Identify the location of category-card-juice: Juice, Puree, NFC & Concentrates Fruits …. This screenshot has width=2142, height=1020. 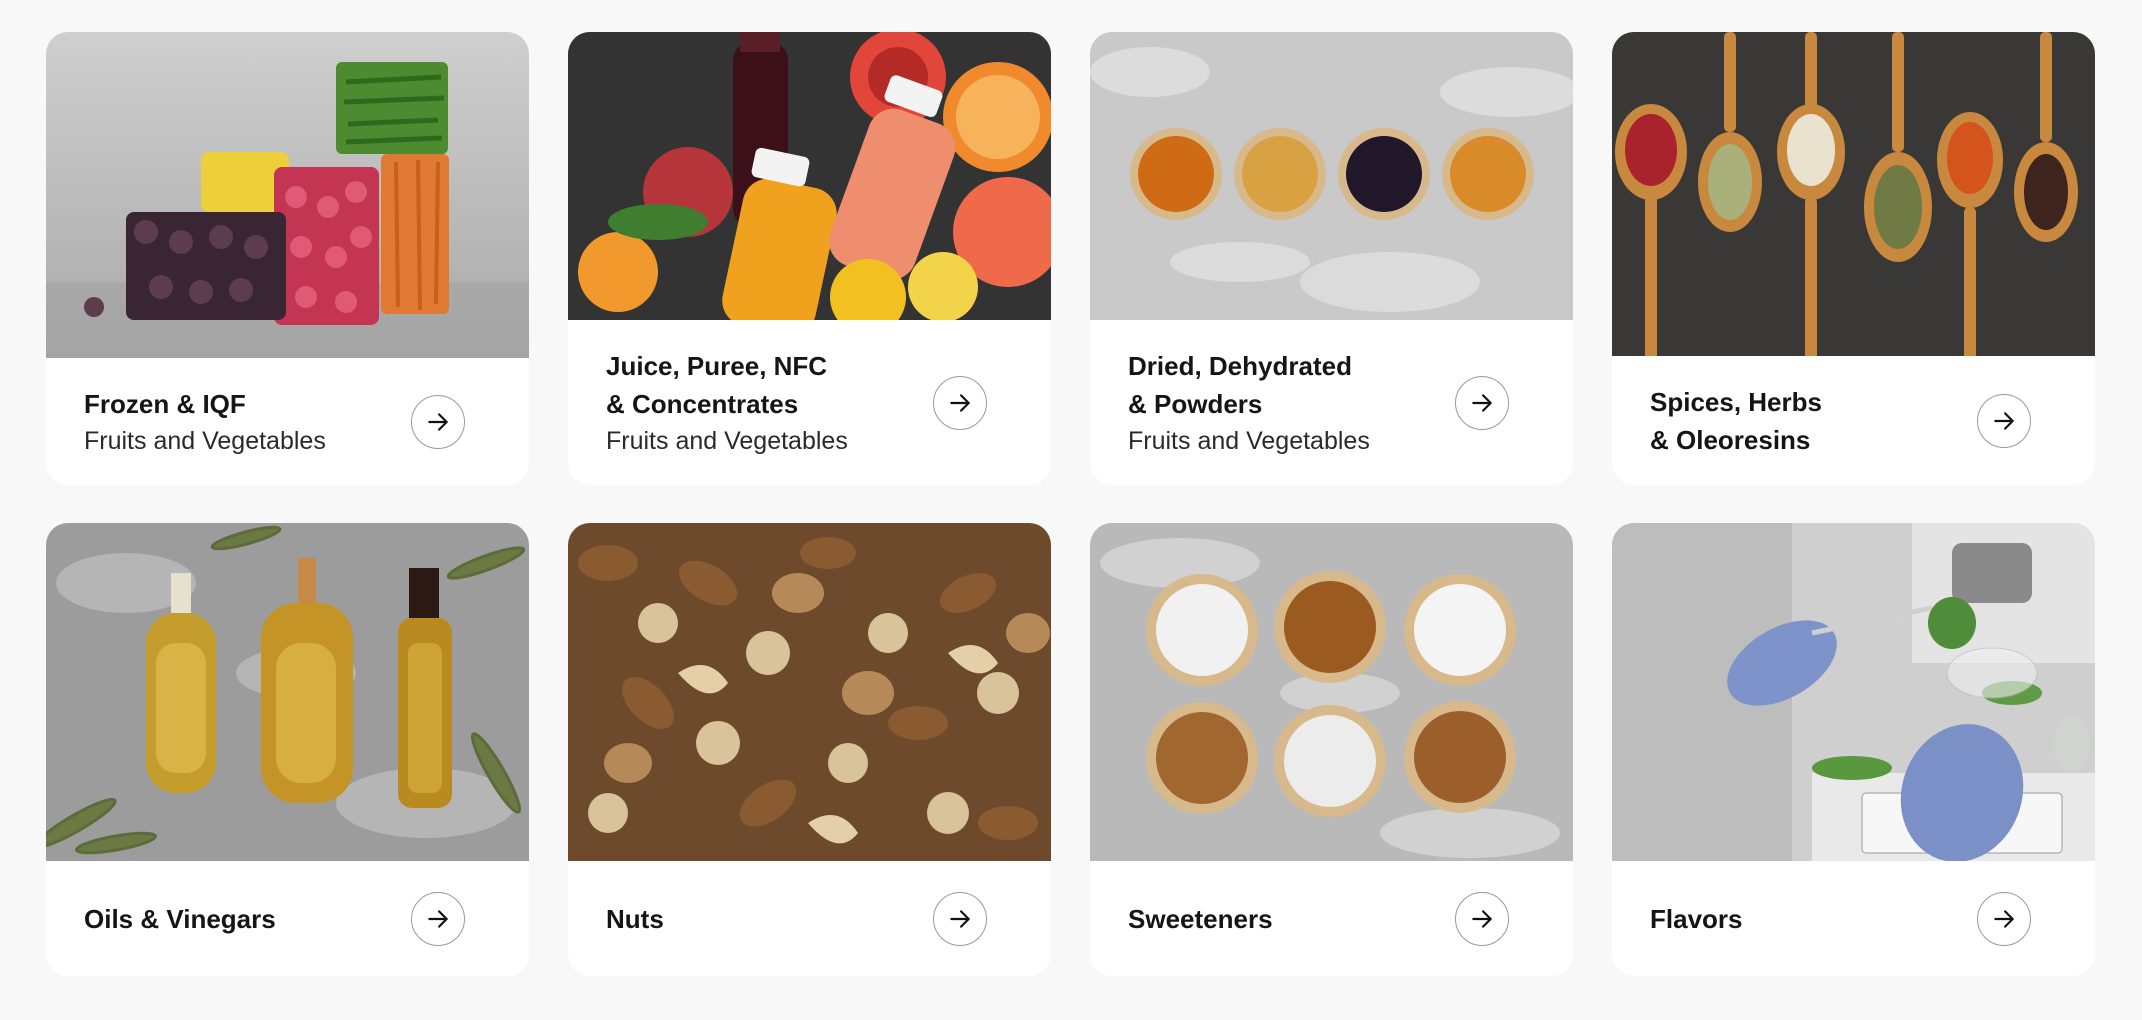
(809, 258).